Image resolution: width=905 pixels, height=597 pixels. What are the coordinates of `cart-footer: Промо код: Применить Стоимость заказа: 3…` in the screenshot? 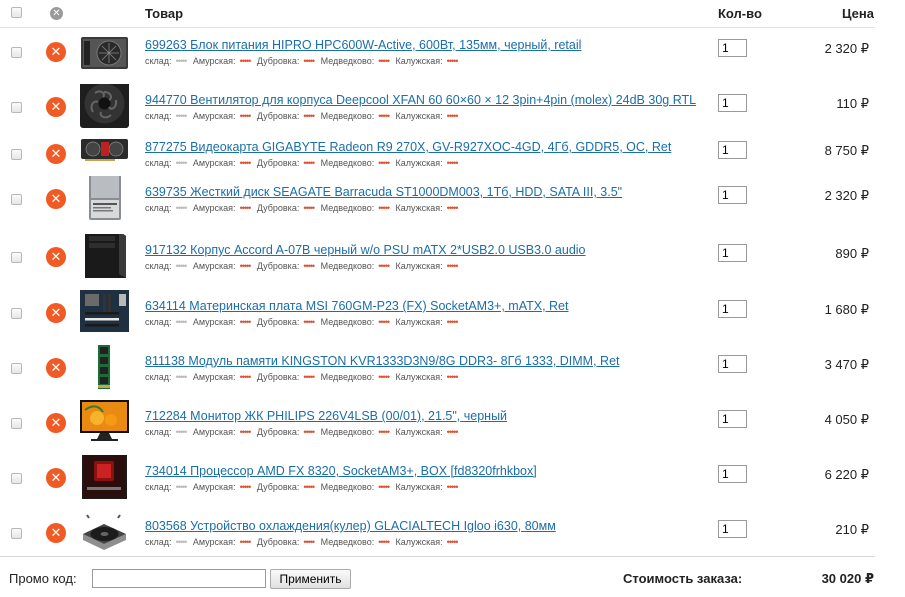 It's located at (437, 576).